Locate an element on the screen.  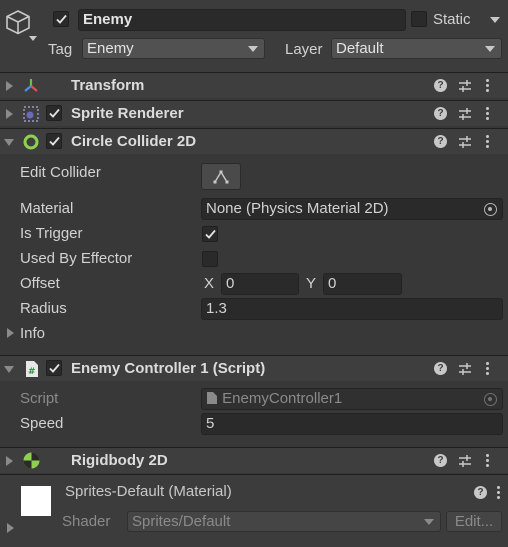
sprite-renderer-icon is located at coordinates (31, 116).